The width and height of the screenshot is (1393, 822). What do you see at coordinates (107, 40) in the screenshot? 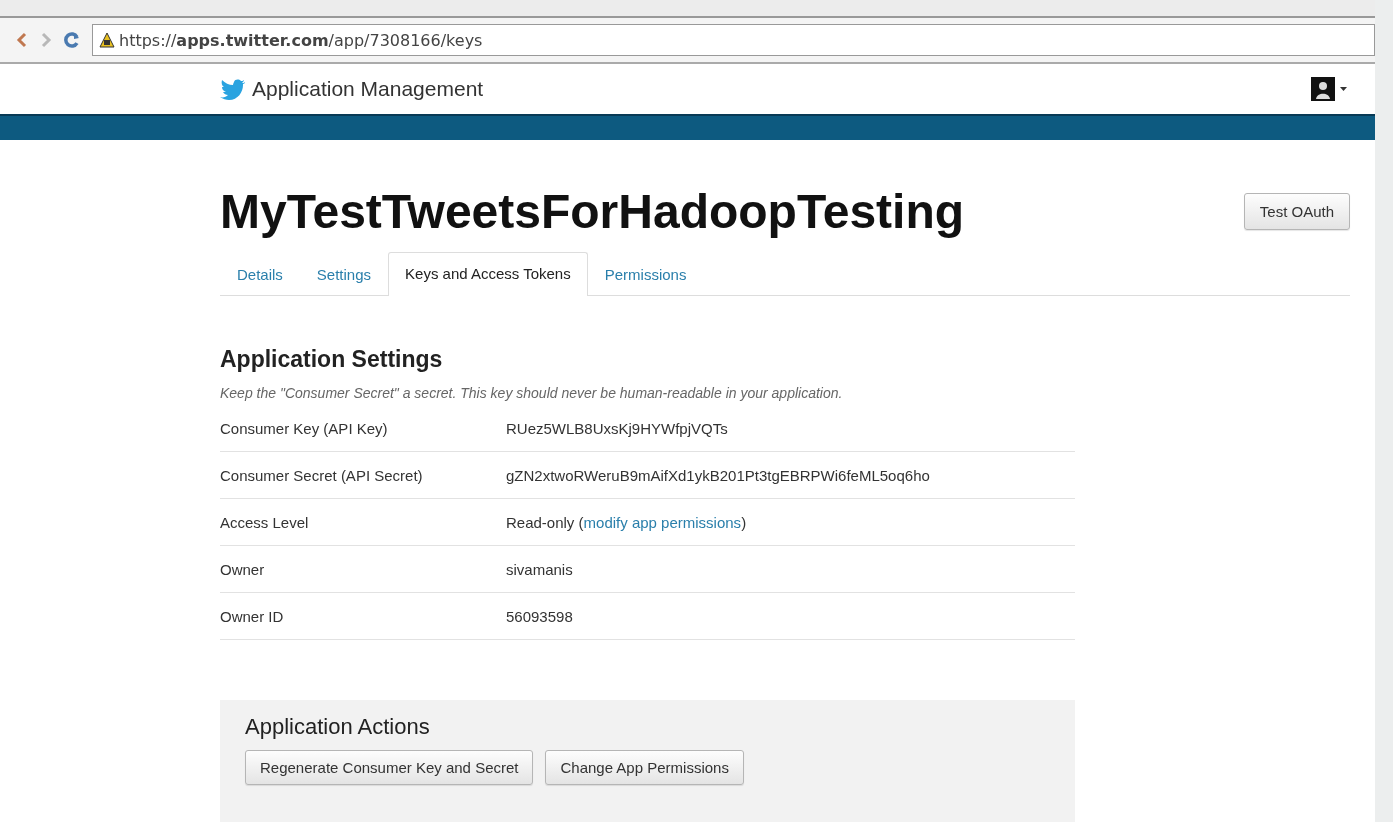
I see `warning-lock-icon` at bounding box center [107, 40].